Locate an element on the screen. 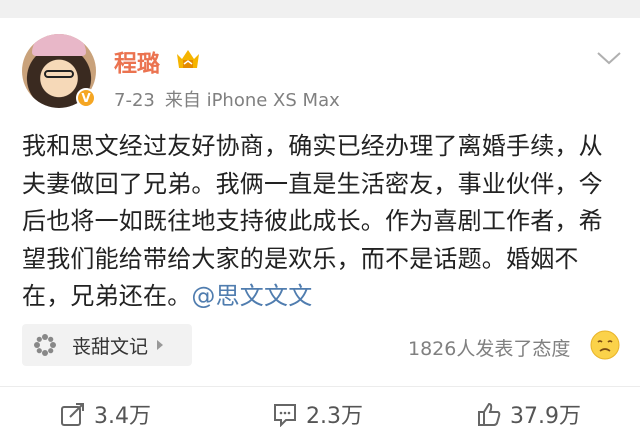 The width and height of the screenshot is (640, 428). repost-button: 3.4万 is located at coordinates (105, 413).